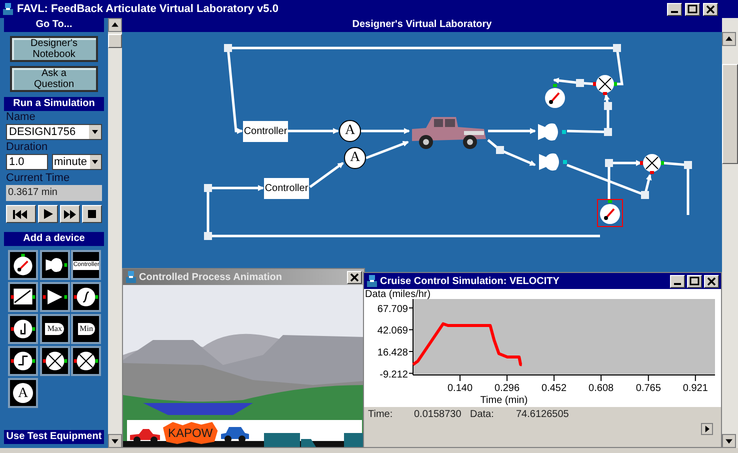  Describe the element at coordinates (54, 193) in the screenshot. I see `current-time-field: 0.3617 min` at that location.